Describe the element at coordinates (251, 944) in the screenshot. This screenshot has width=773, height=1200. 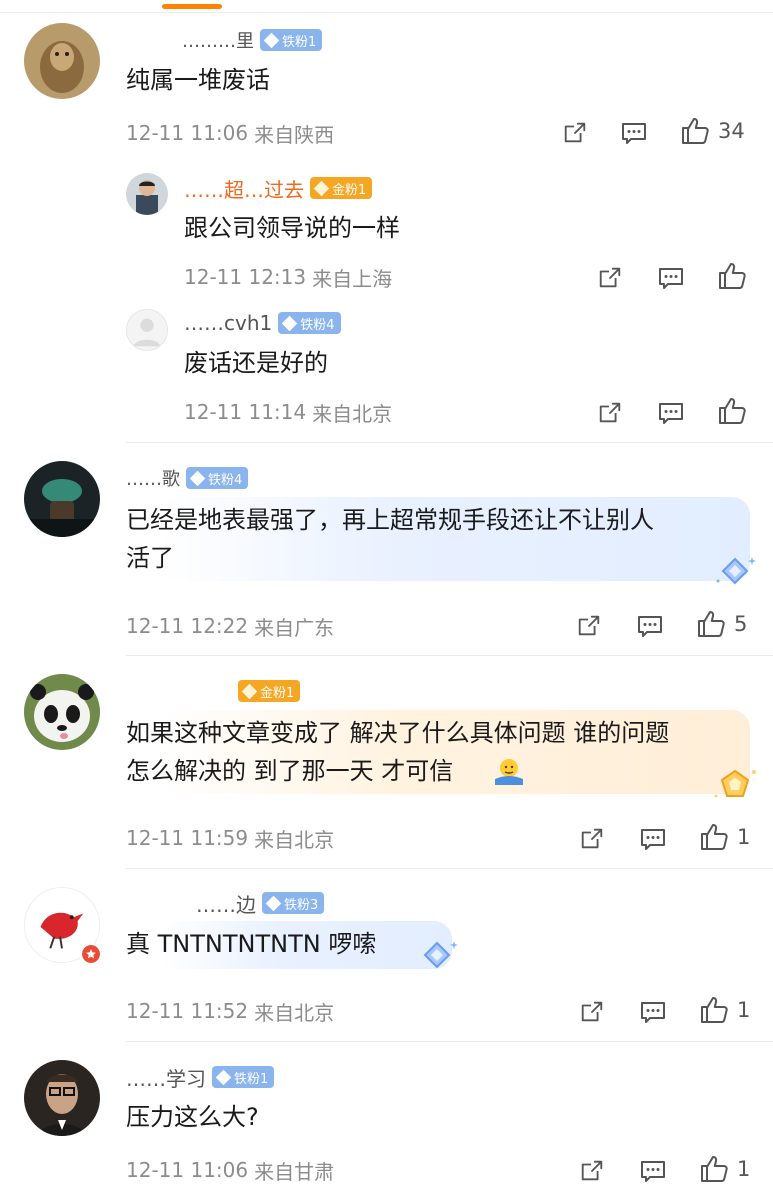
I see `comment-text: 真 TNTNTNTNTN 啰嗦` at that location.